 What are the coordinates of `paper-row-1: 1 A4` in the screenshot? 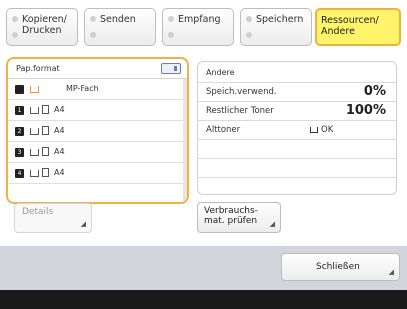 It's located at (97, 110).